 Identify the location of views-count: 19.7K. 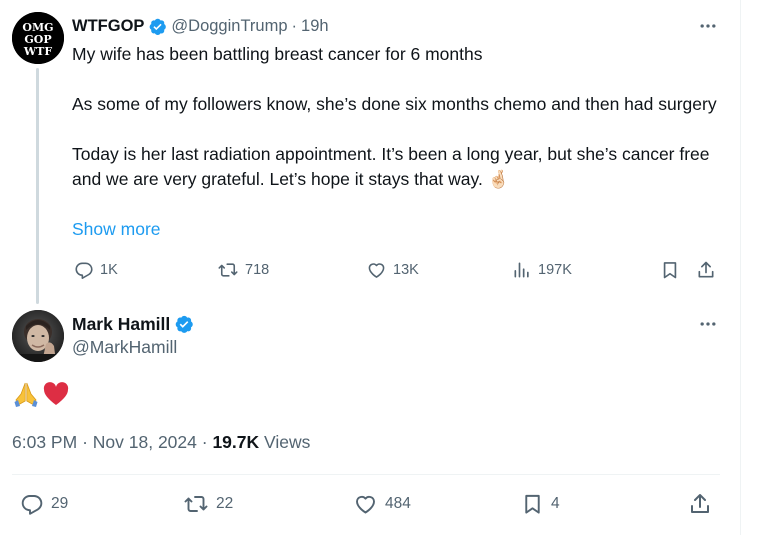
(236, 442).